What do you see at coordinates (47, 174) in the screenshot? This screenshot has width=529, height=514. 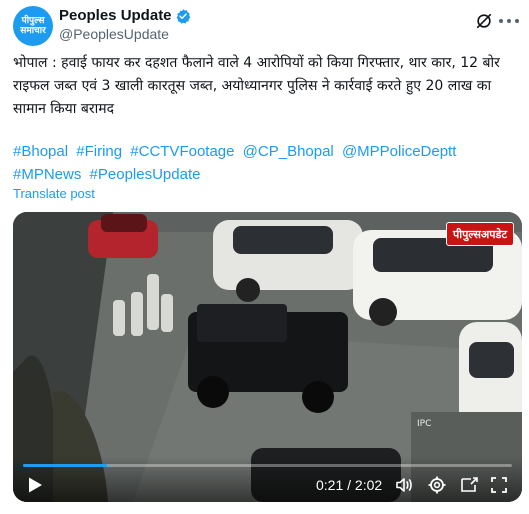 I see `hashtag-link: #MPNews` at bounding box center [47, 174].